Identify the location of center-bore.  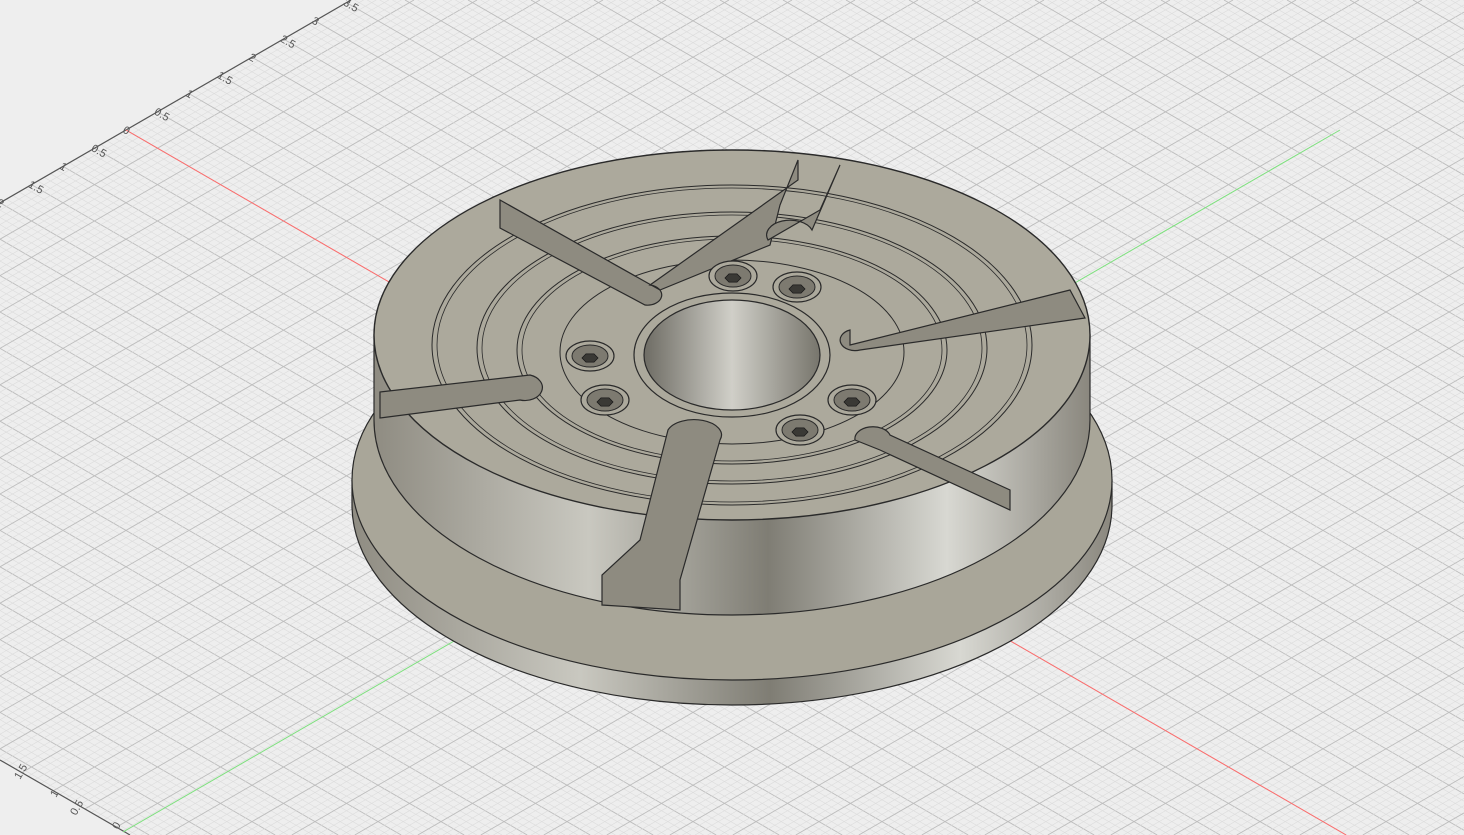
(732, 355).